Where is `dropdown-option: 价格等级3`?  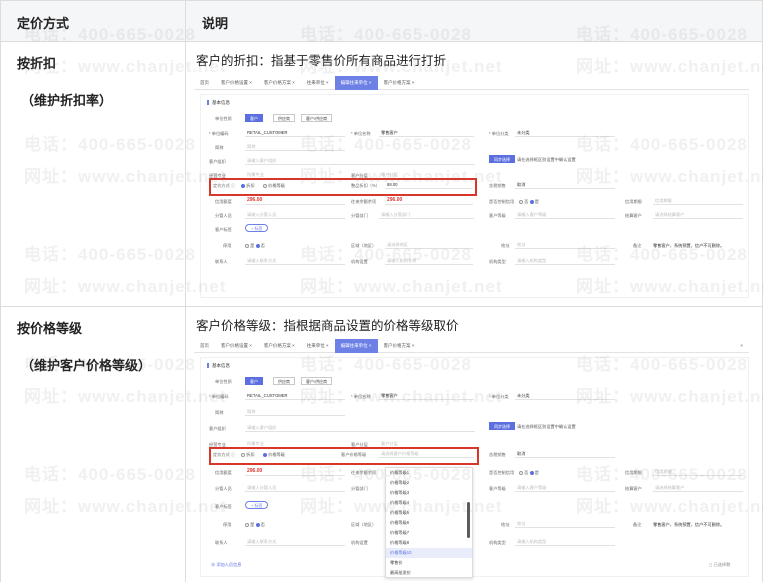 dropdown-option: 价格等级3 is located at coordinates (429, 493).